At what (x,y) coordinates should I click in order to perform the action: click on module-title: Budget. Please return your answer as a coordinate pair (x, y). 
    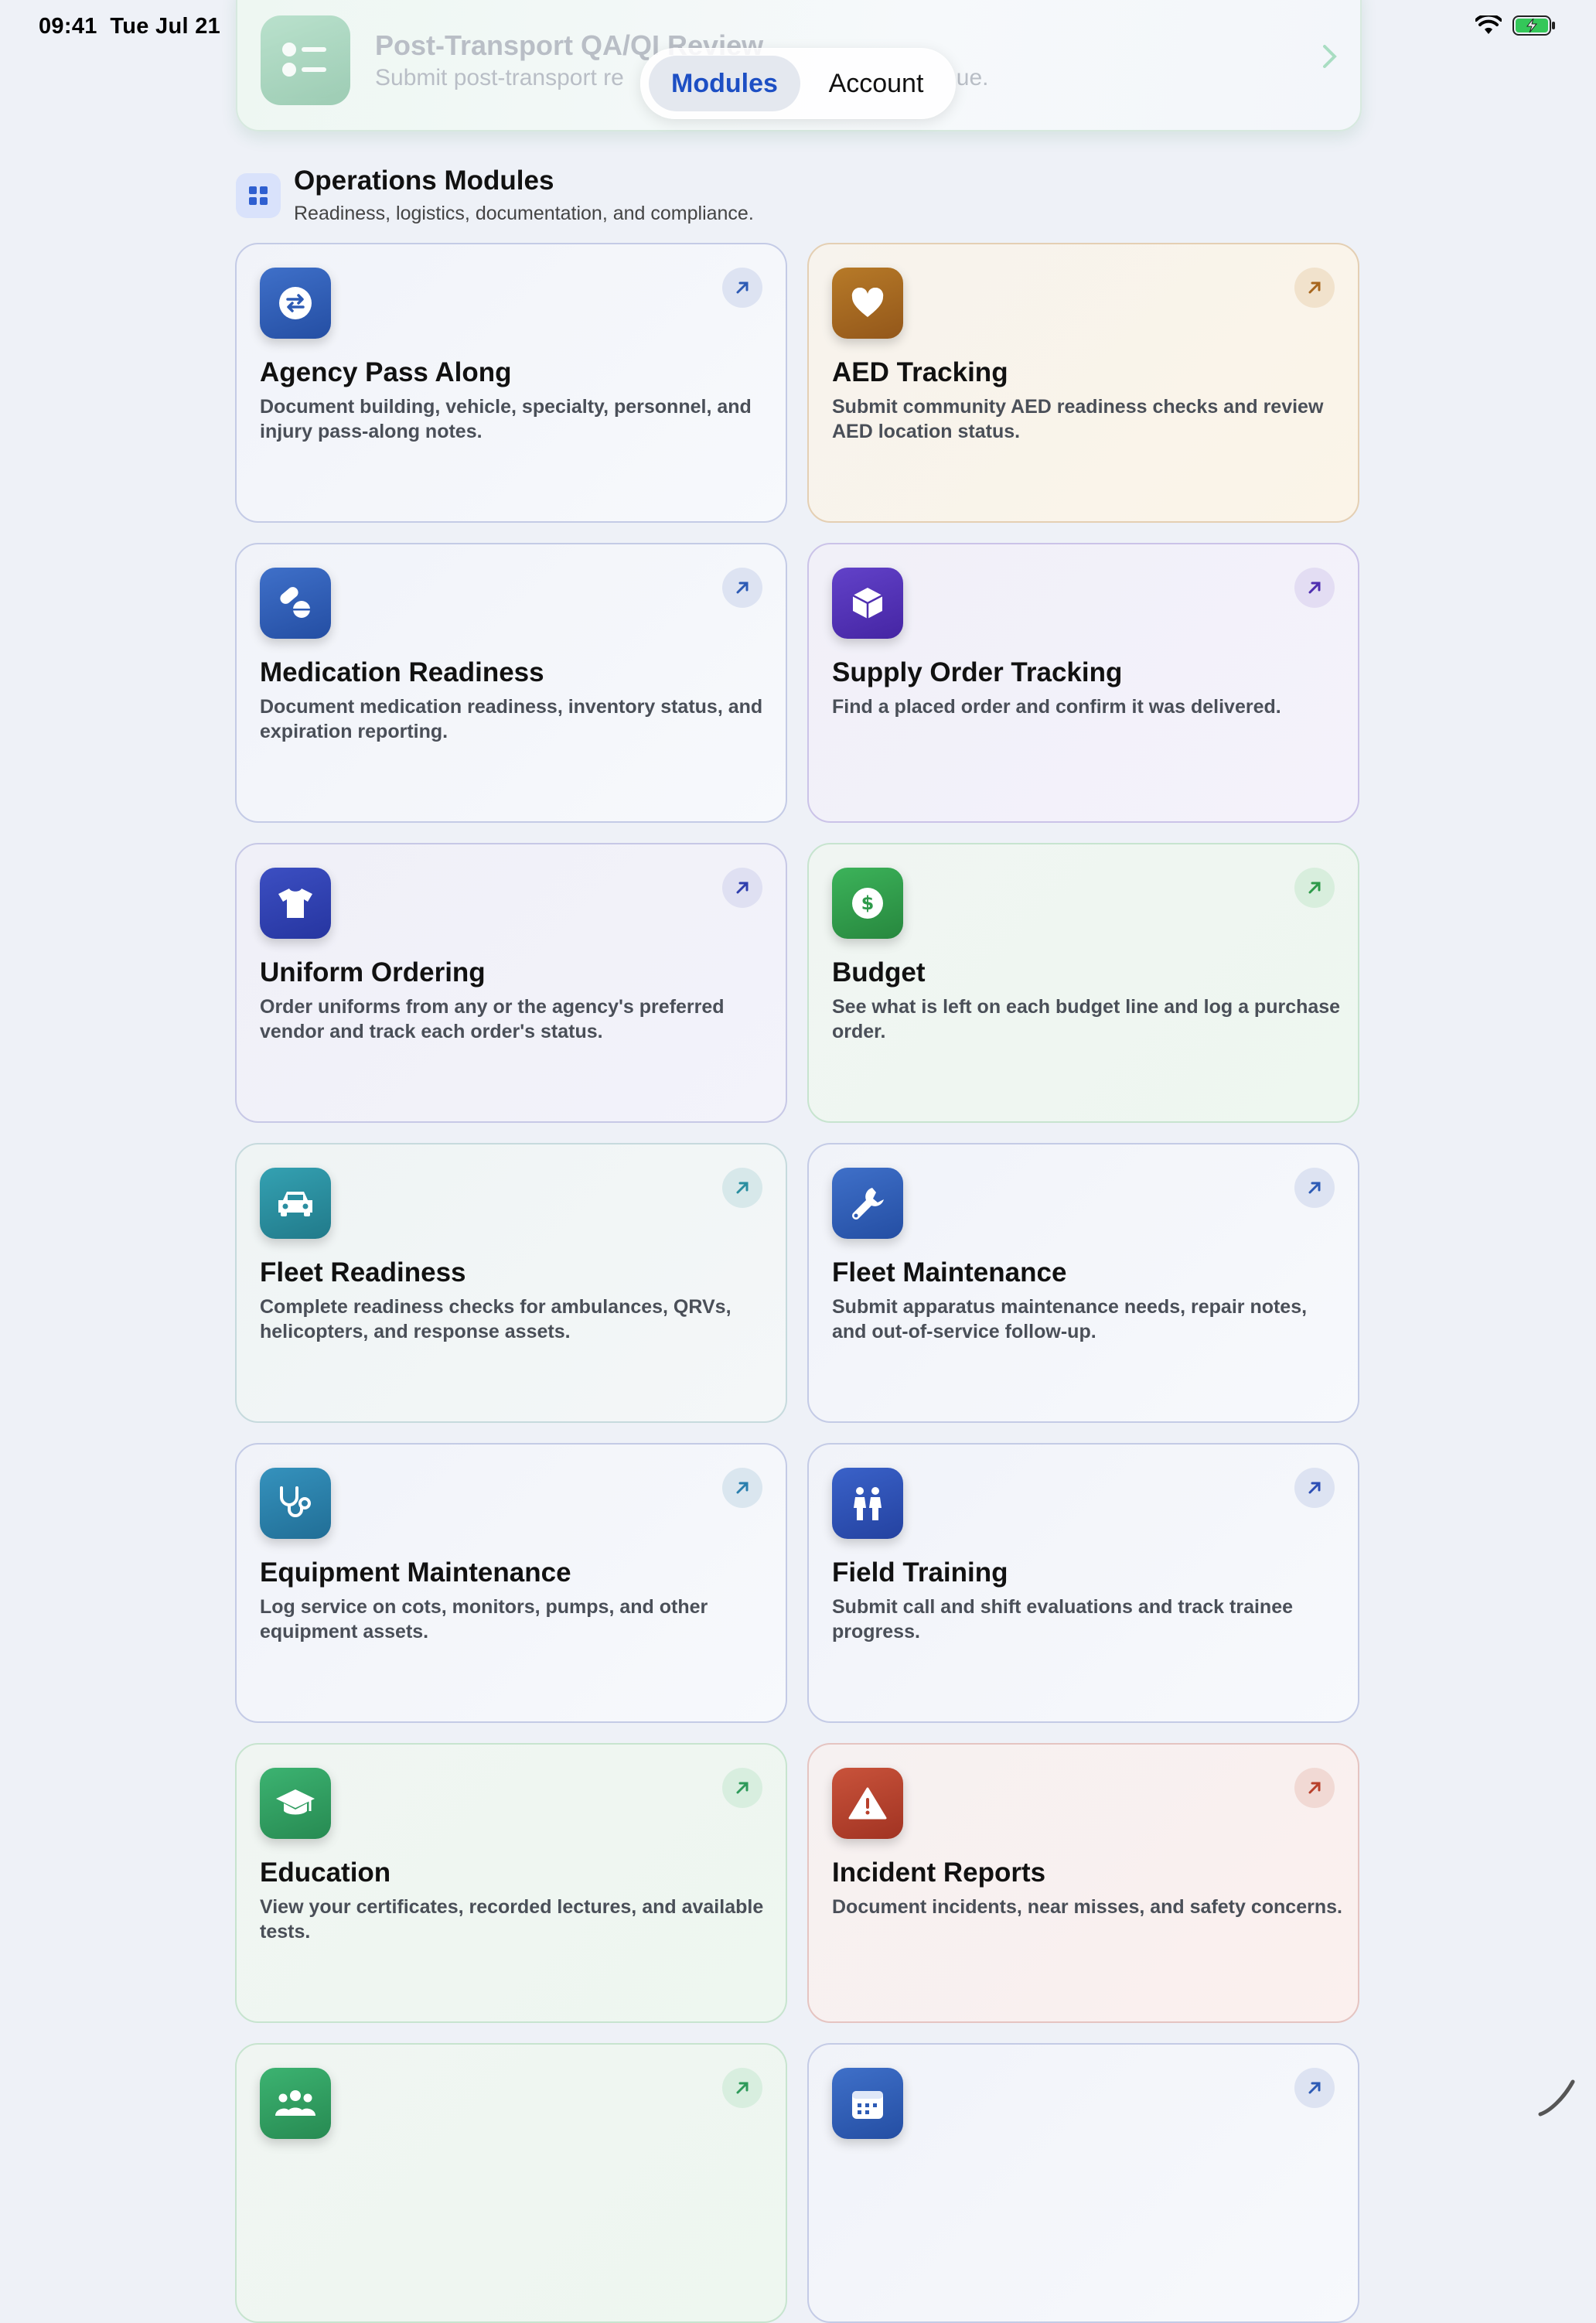
    Looking at the image, I should click on (879, 972).